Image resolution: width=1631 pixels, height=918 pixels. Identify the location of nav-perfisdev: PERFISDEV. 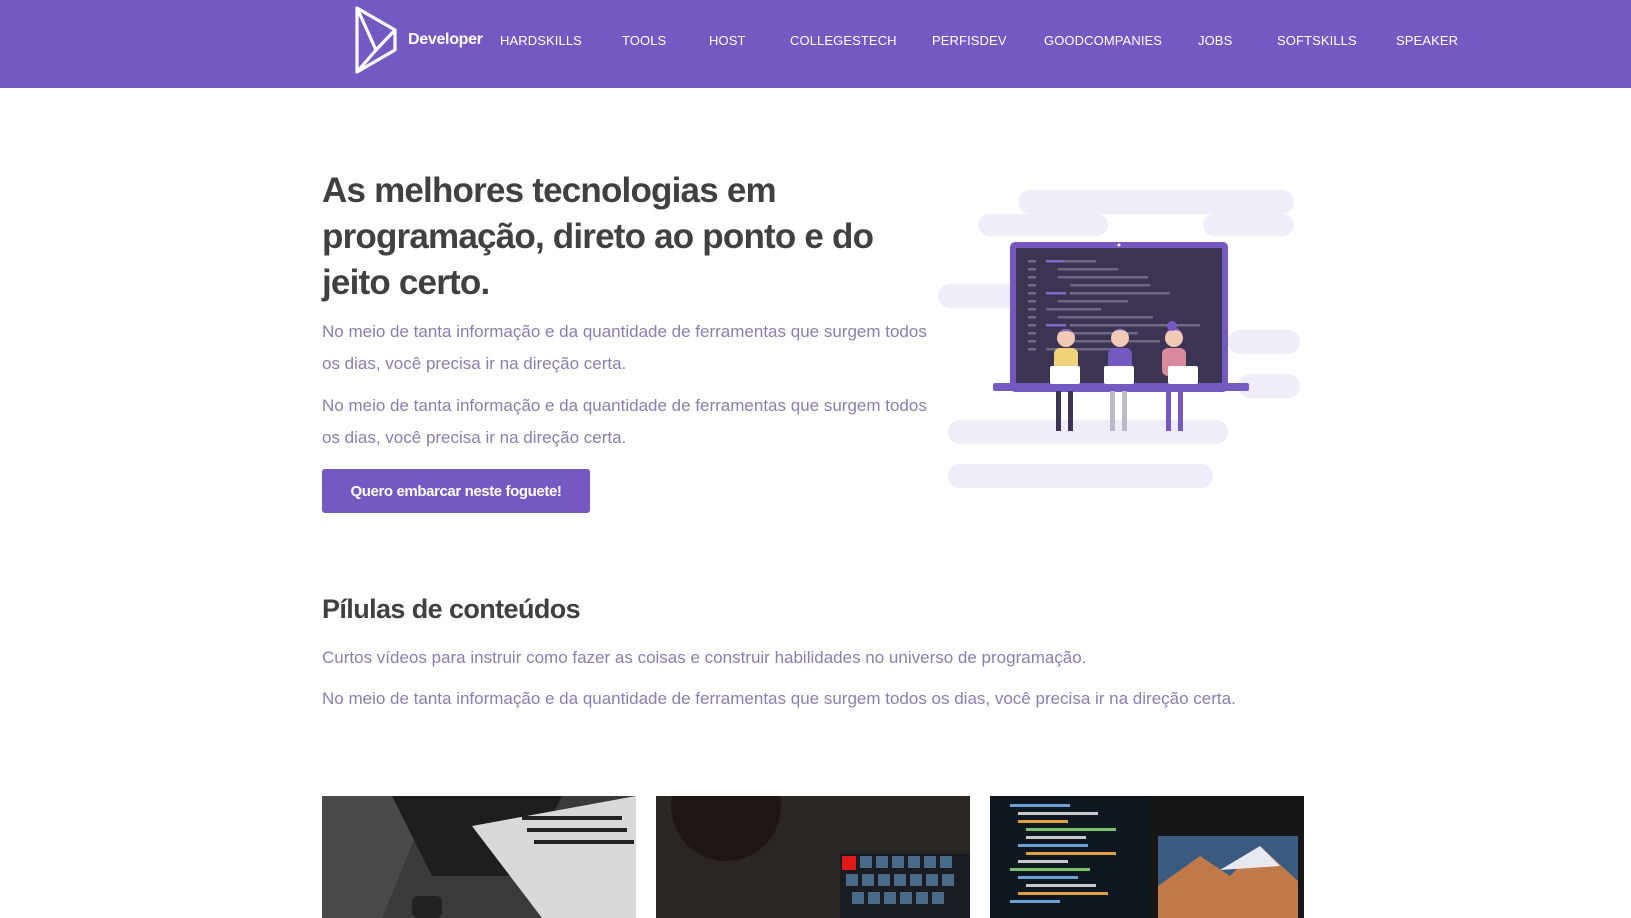
(969, 40).